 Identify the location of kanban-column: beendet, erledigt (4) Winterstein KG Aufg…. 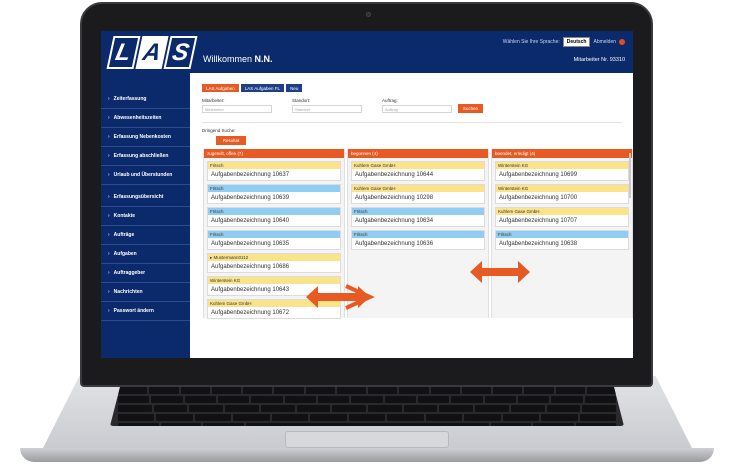
(562, 233).